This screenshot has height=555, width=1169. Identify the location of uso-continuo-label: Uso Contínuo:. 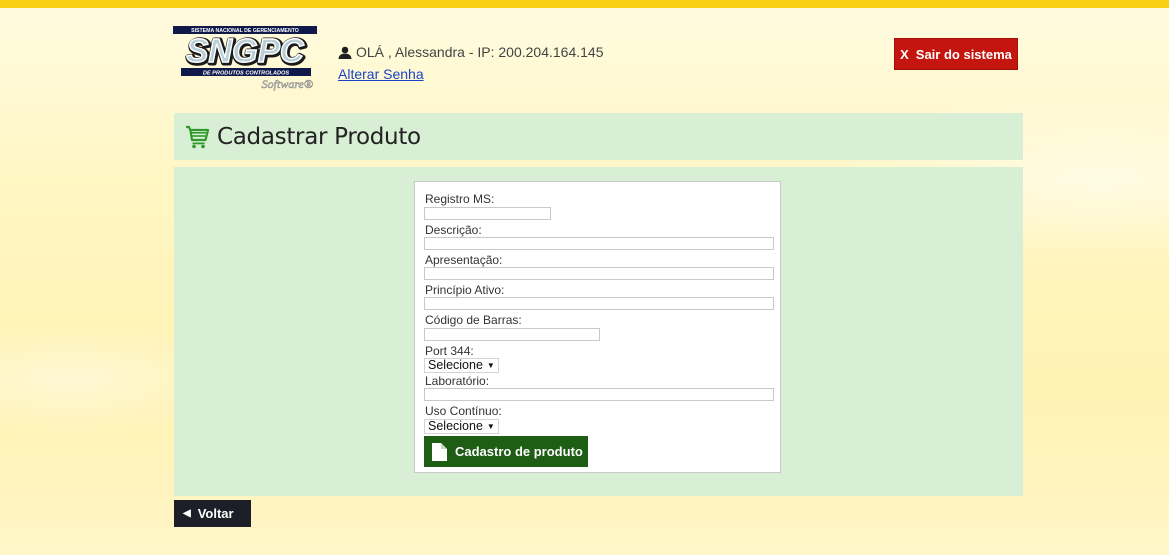
(463, 411).